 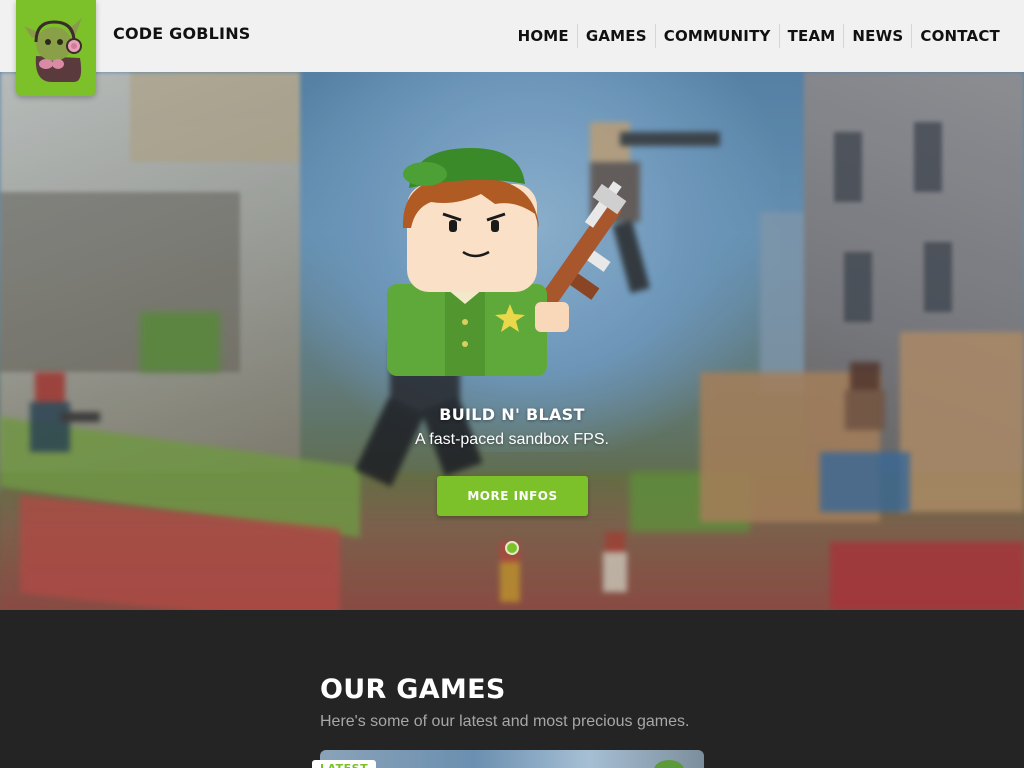 What do you see at coordinates (512, 548) in the screenshot?
I see `slider-dot-active` at bounding box center [512, 548].